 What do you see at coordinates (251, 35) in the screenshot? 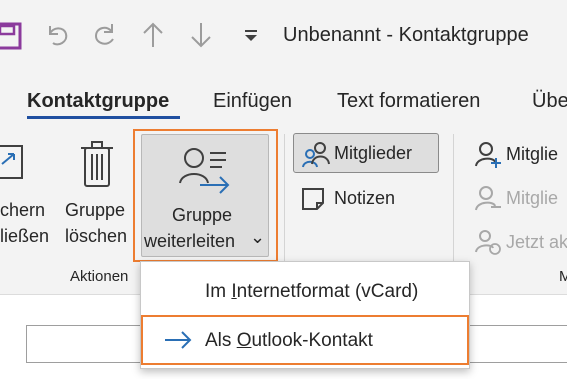
I see `customize-quick-access-icon` at bounding box center [251, 35].